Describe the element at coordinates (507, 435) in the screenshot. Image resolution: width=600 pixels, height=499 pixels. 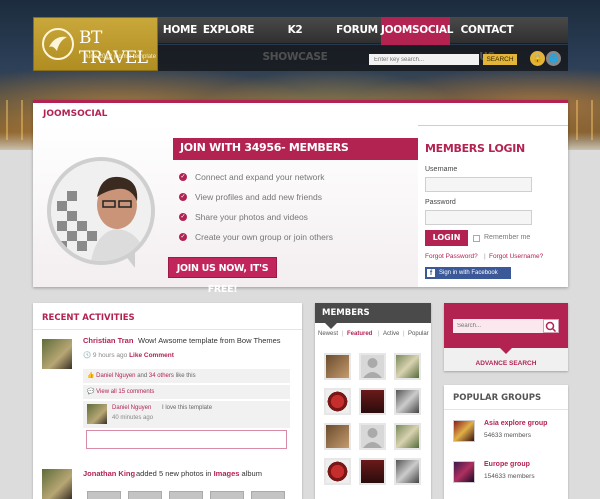
I see `group-member-count: 54633 members` at that location.